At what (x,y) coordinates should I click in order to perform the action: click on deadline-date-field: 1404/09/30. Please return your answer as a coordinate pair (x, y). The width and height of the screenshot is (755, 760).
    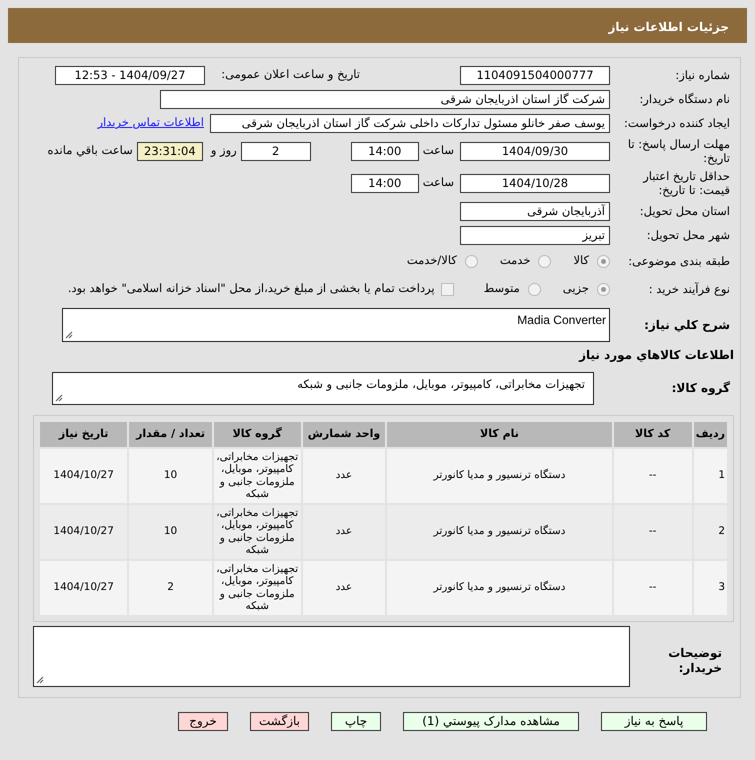
    Looking at the image, I should click on (535, 151).